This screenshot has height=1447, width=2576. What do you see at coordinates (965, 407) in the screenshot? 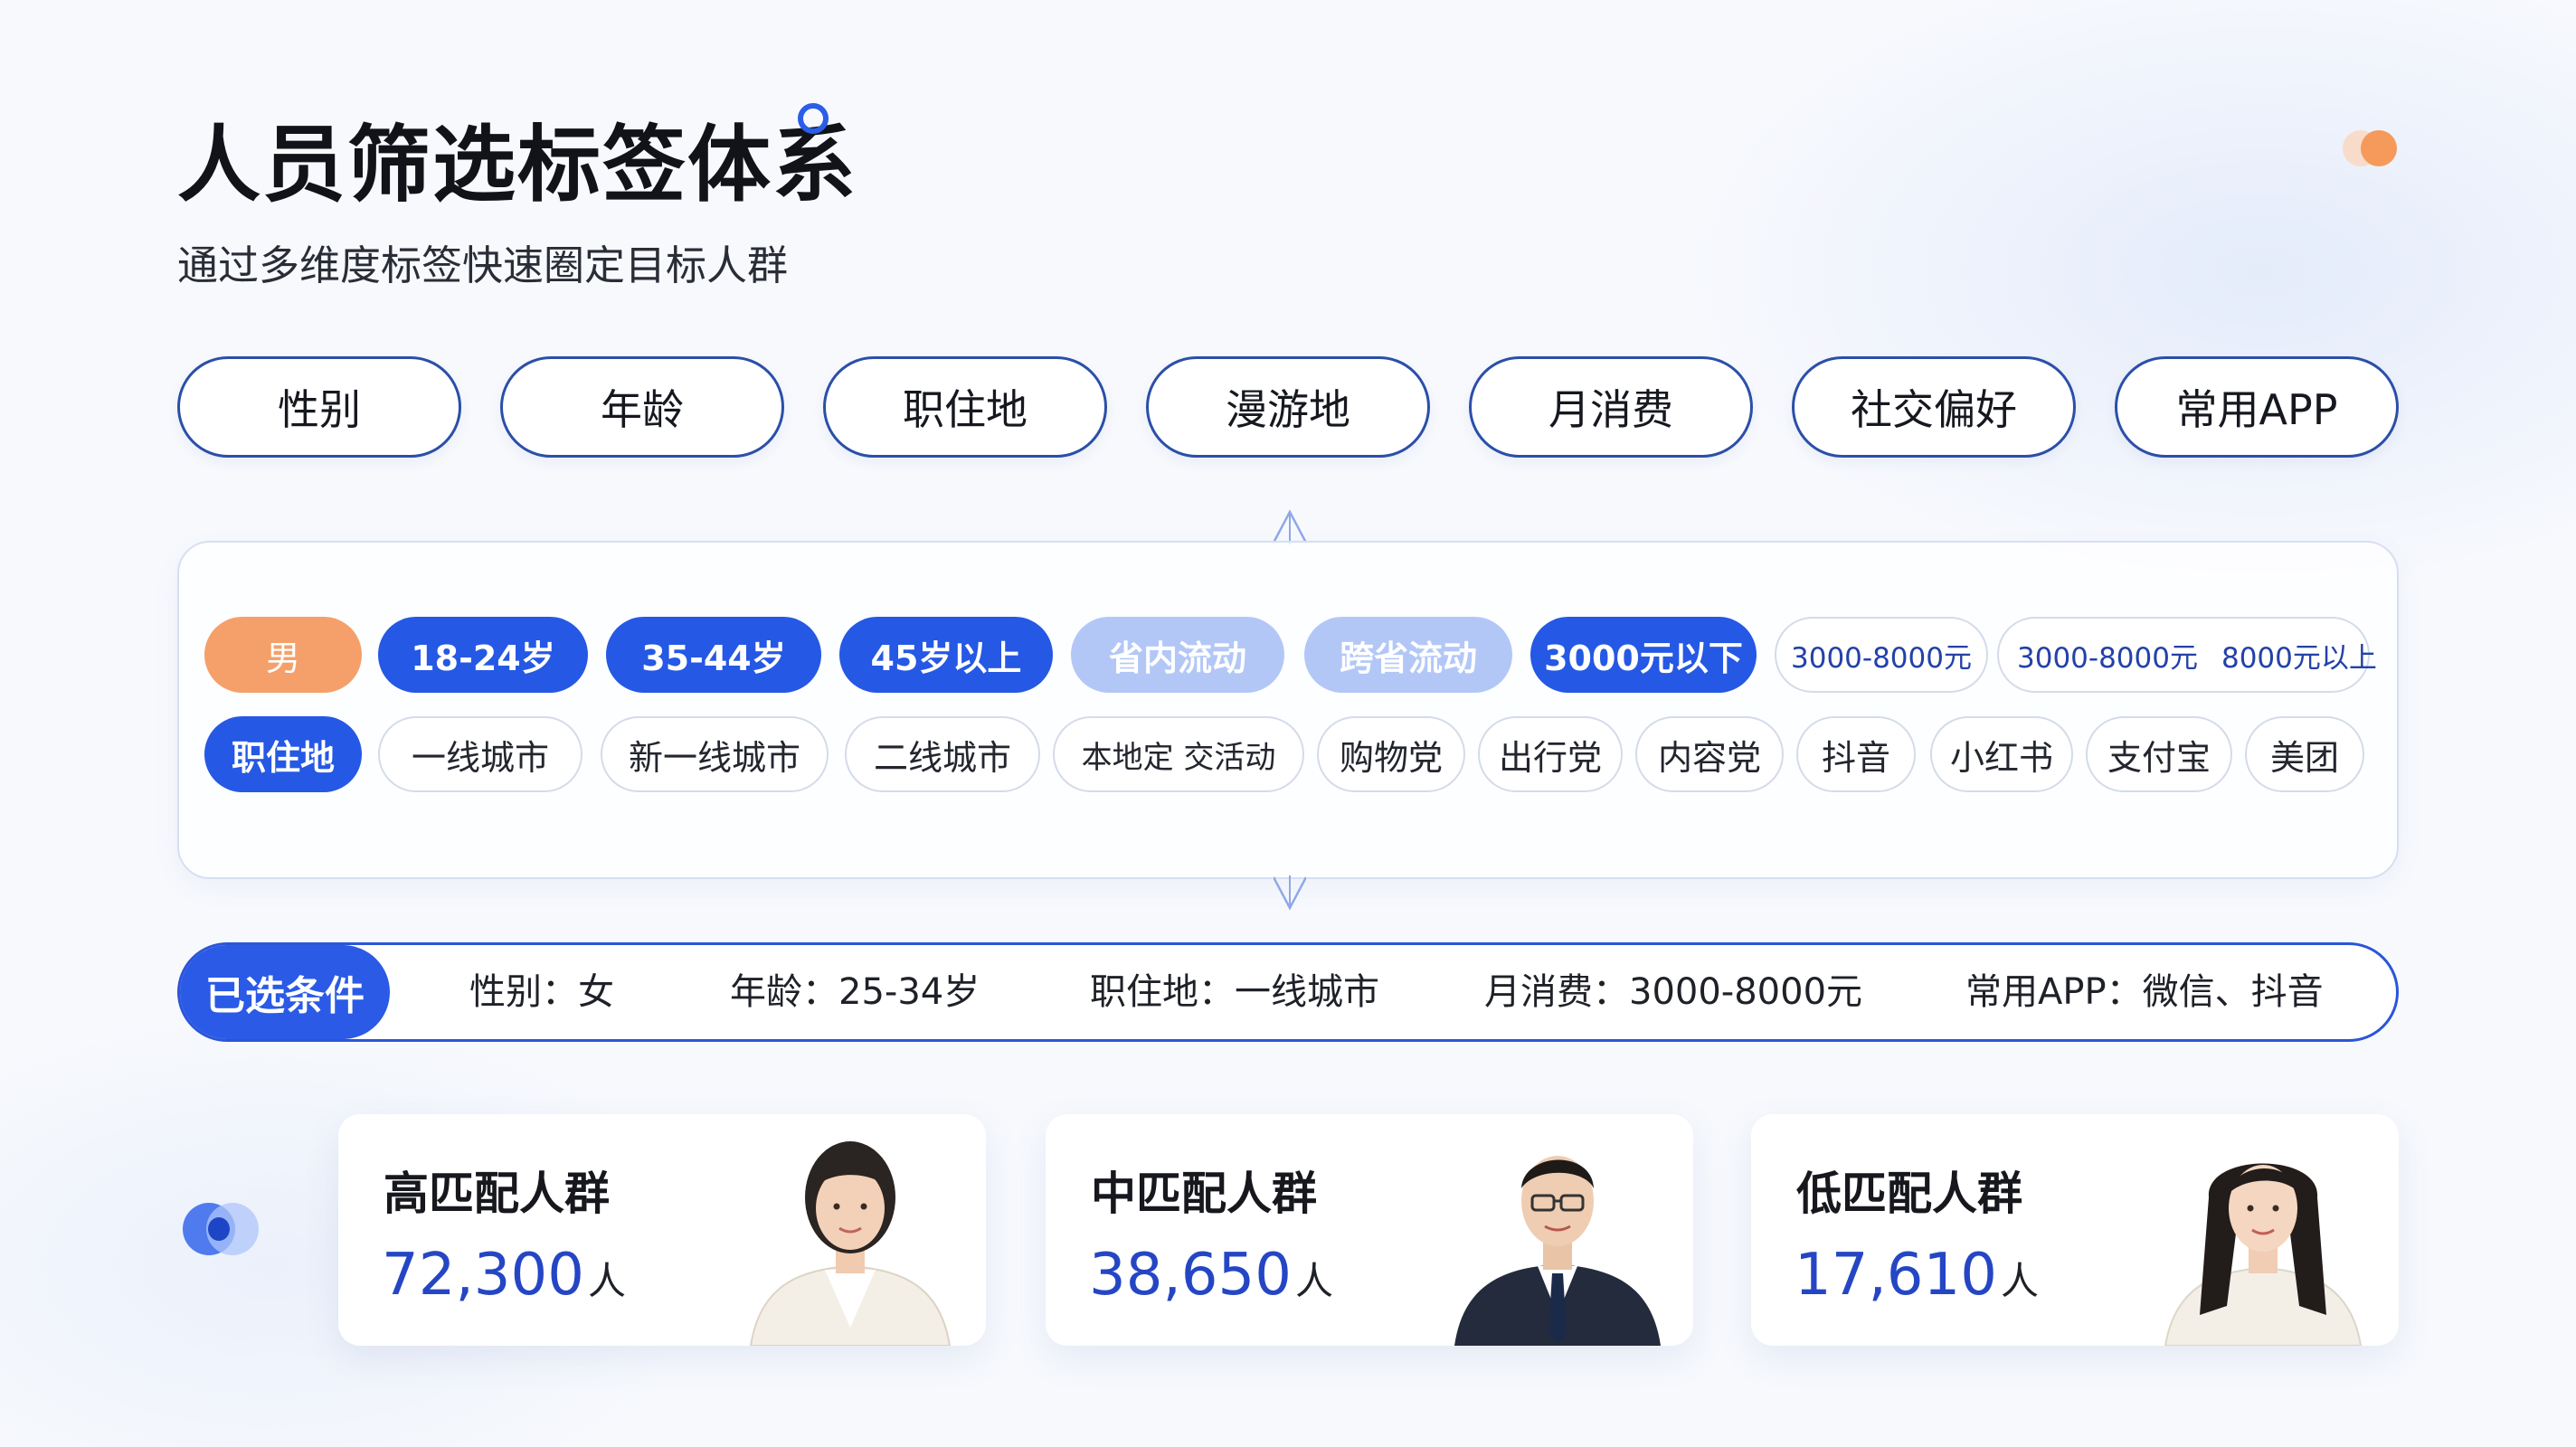
I see `category-residence: 职住地` at bounding box center [965, 407].